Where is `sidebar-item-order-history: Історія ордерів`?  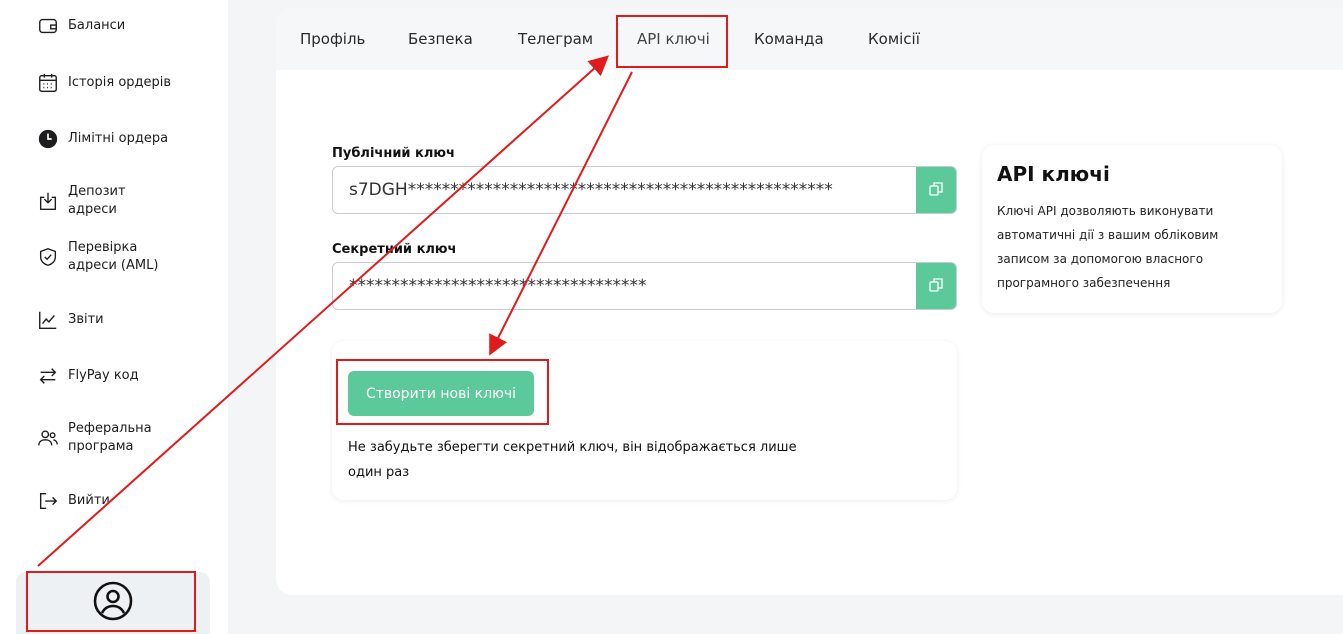 sidebar-item-order-history: Історія ордерів is located at coordinates (107, 83).